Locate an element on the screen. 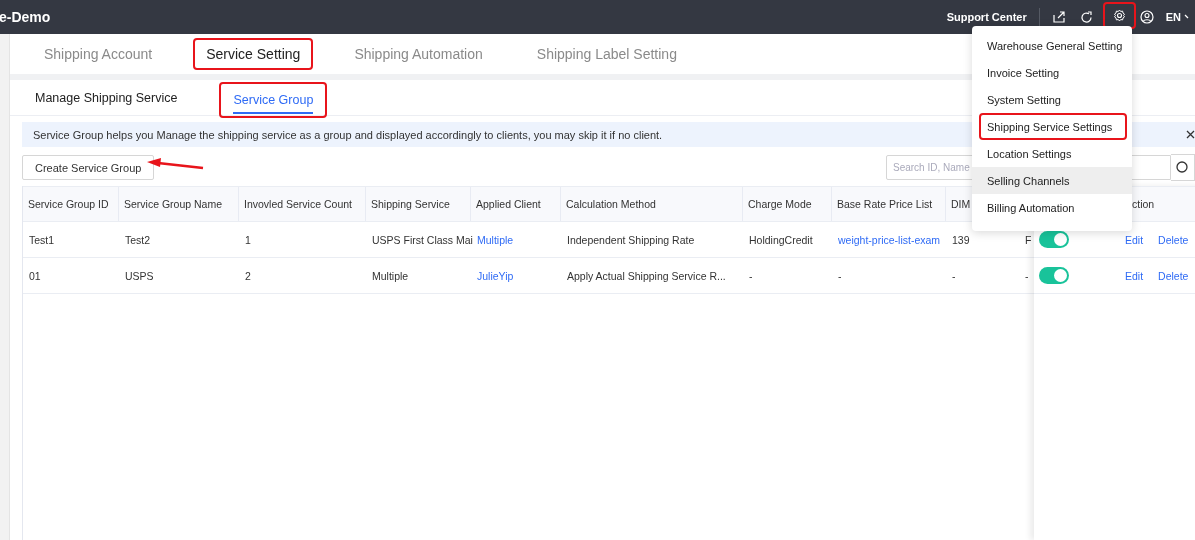 This screenshot has width=1195, height=540. sub-tab: Service Group is located at coordinates (273, 100).